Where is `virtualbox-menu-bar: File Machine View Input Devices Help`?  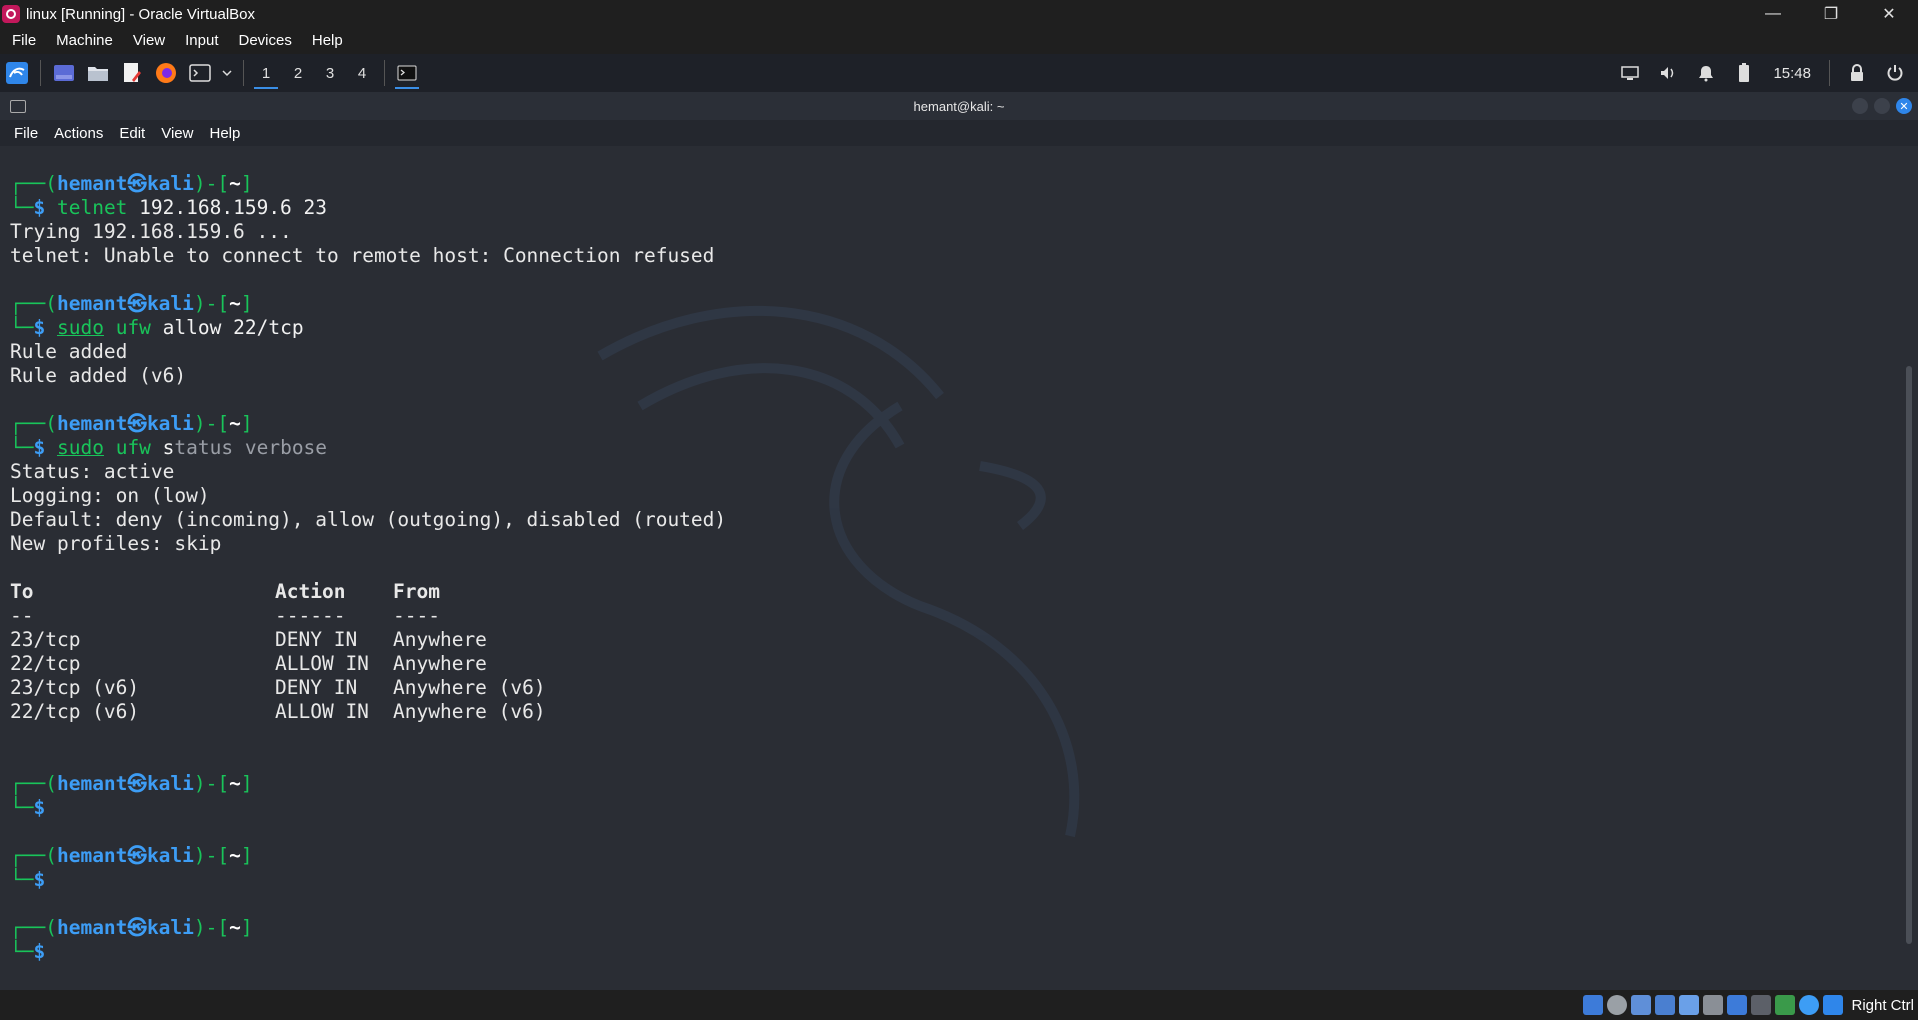
virtualbox-menu-bar: File Machine View Input Devices Help is located at coordinates (959, 41).